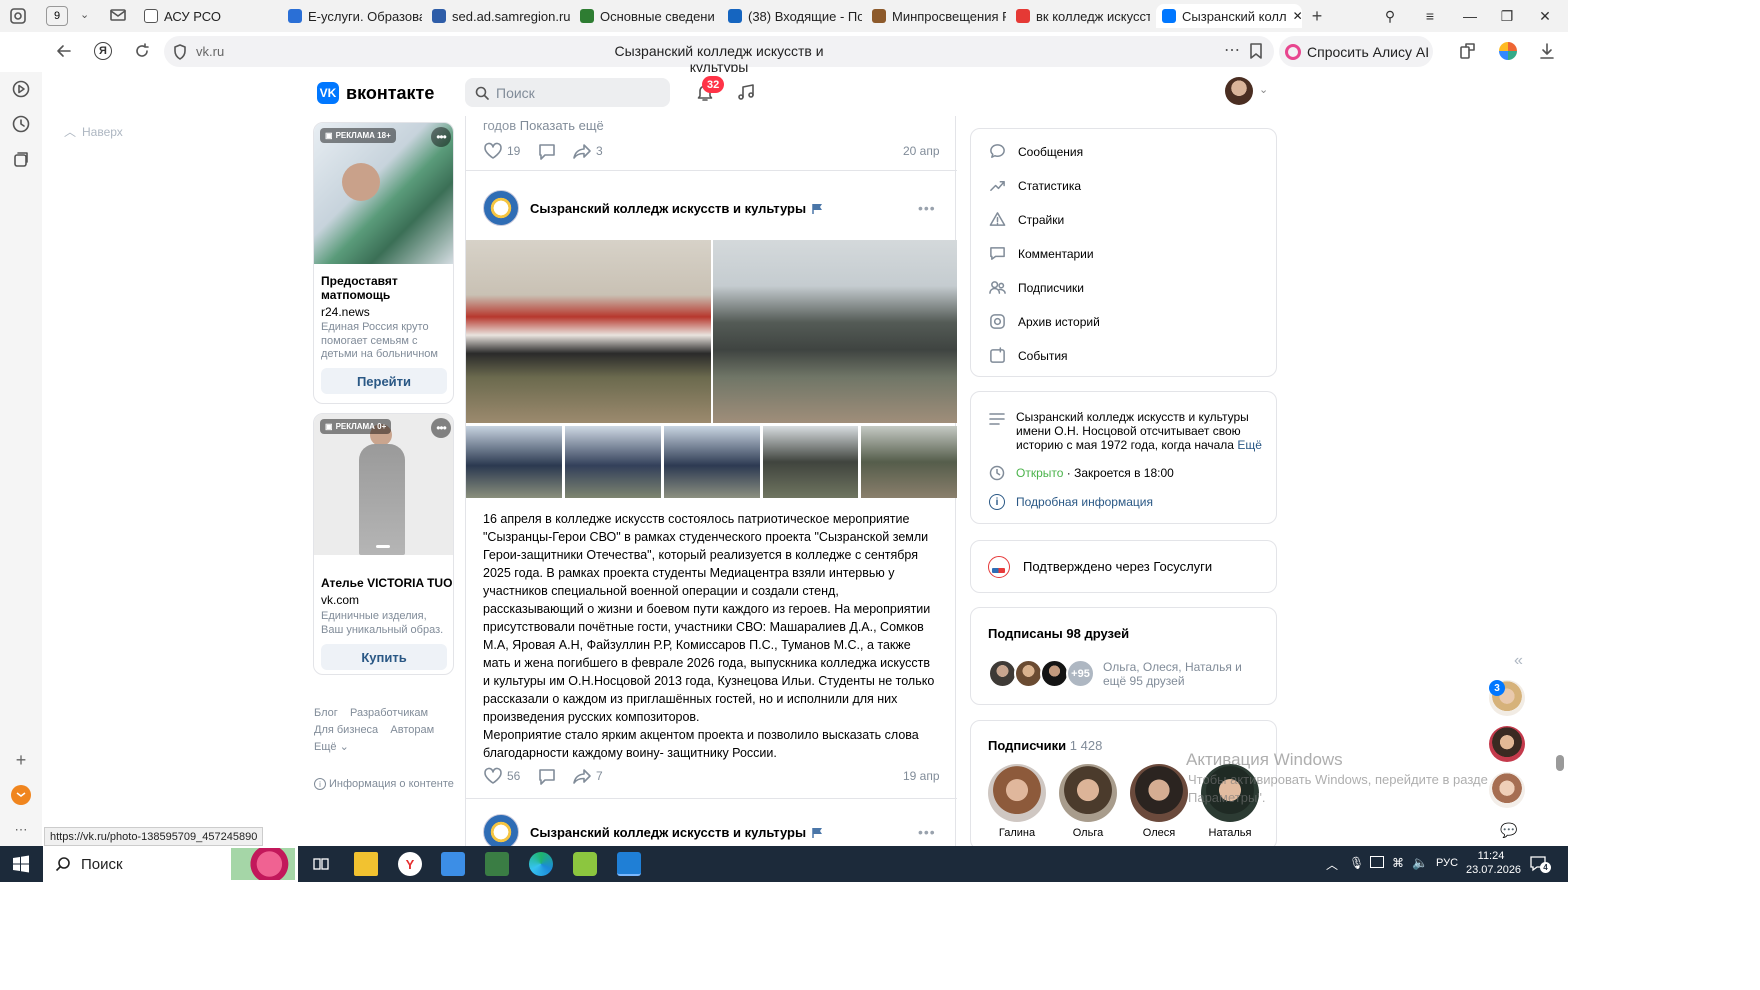 This screenshot has height=990, width=1760. I want to click on volume-icon: 🔈, so click(1420, 863).